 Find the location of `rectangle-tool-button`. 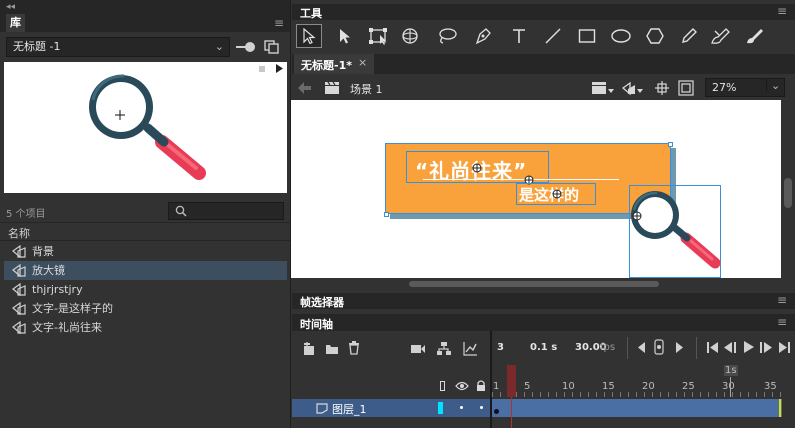

rectangle-tool-button is located at coordinates (587, 36).